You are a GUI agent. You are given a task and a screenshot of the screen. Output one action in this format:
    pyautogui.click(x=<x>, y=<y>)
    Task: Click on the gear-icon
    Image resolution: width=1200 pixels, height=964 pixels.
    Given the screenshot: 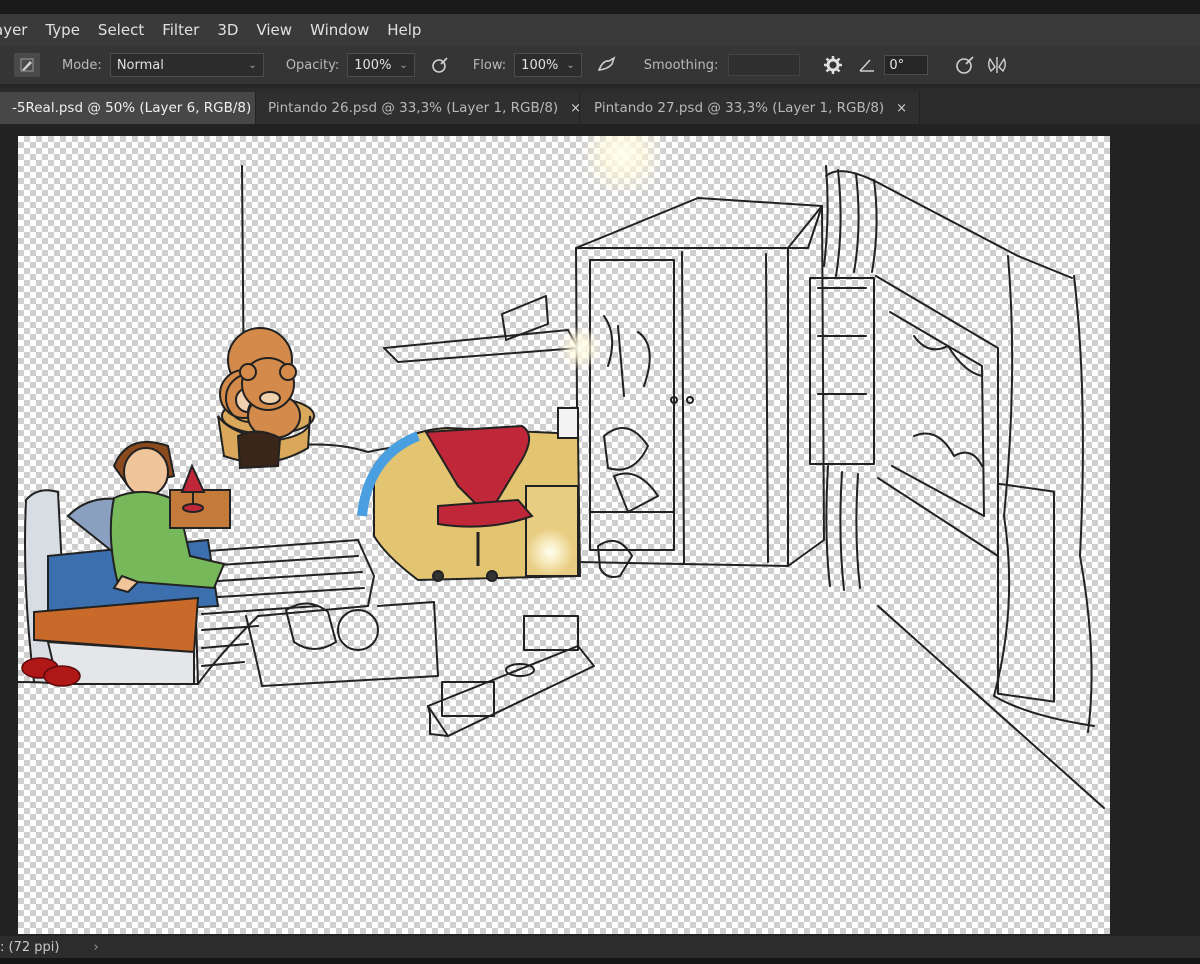 What is the action you would take?
    pyautogui.click(x=833, y=65)
    